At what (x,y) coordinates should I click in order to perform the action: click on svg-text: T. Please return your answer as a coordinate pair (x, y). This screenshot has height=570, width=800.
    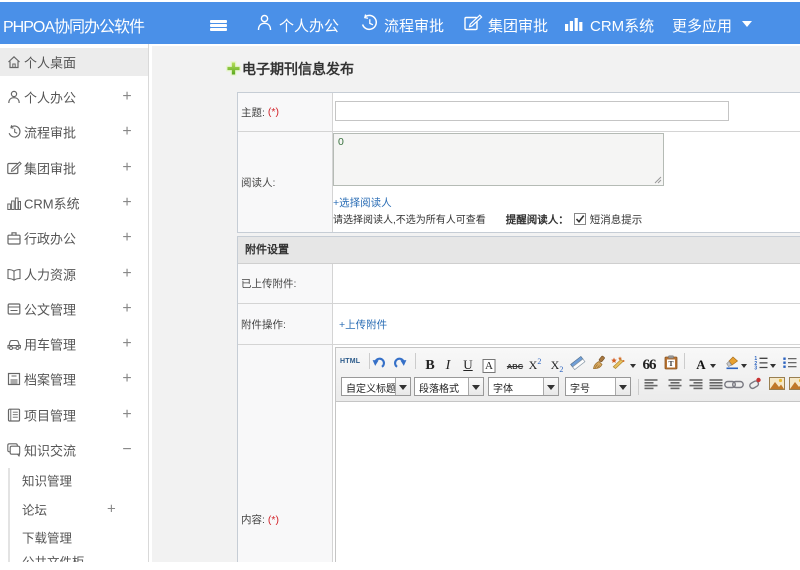
    Looking at the image, I should click on (670, 363).